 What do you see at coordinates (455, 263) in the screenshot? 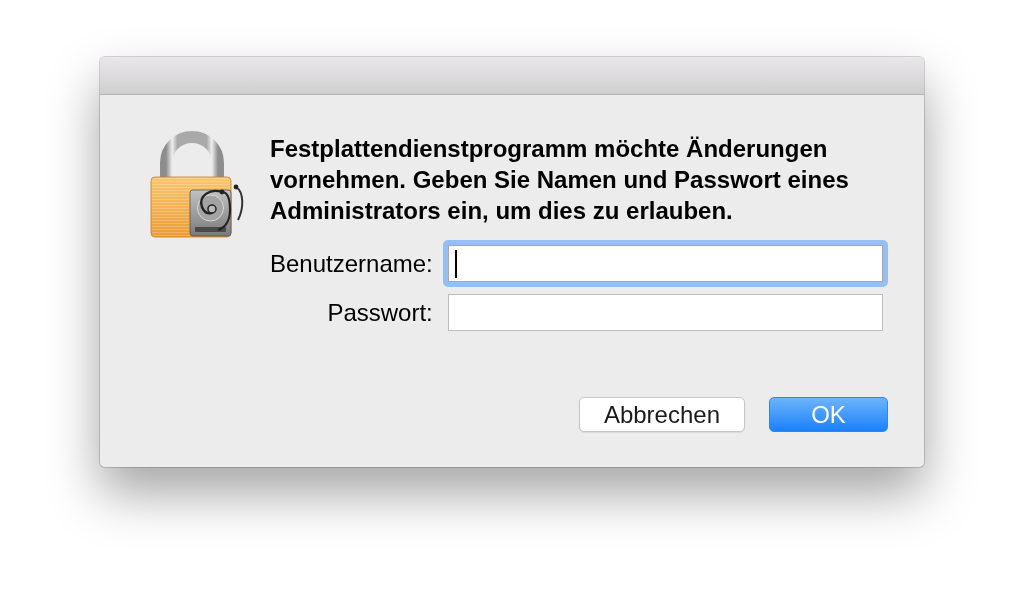
I see `text-cursor-icon` at bounding box center [455, 263].